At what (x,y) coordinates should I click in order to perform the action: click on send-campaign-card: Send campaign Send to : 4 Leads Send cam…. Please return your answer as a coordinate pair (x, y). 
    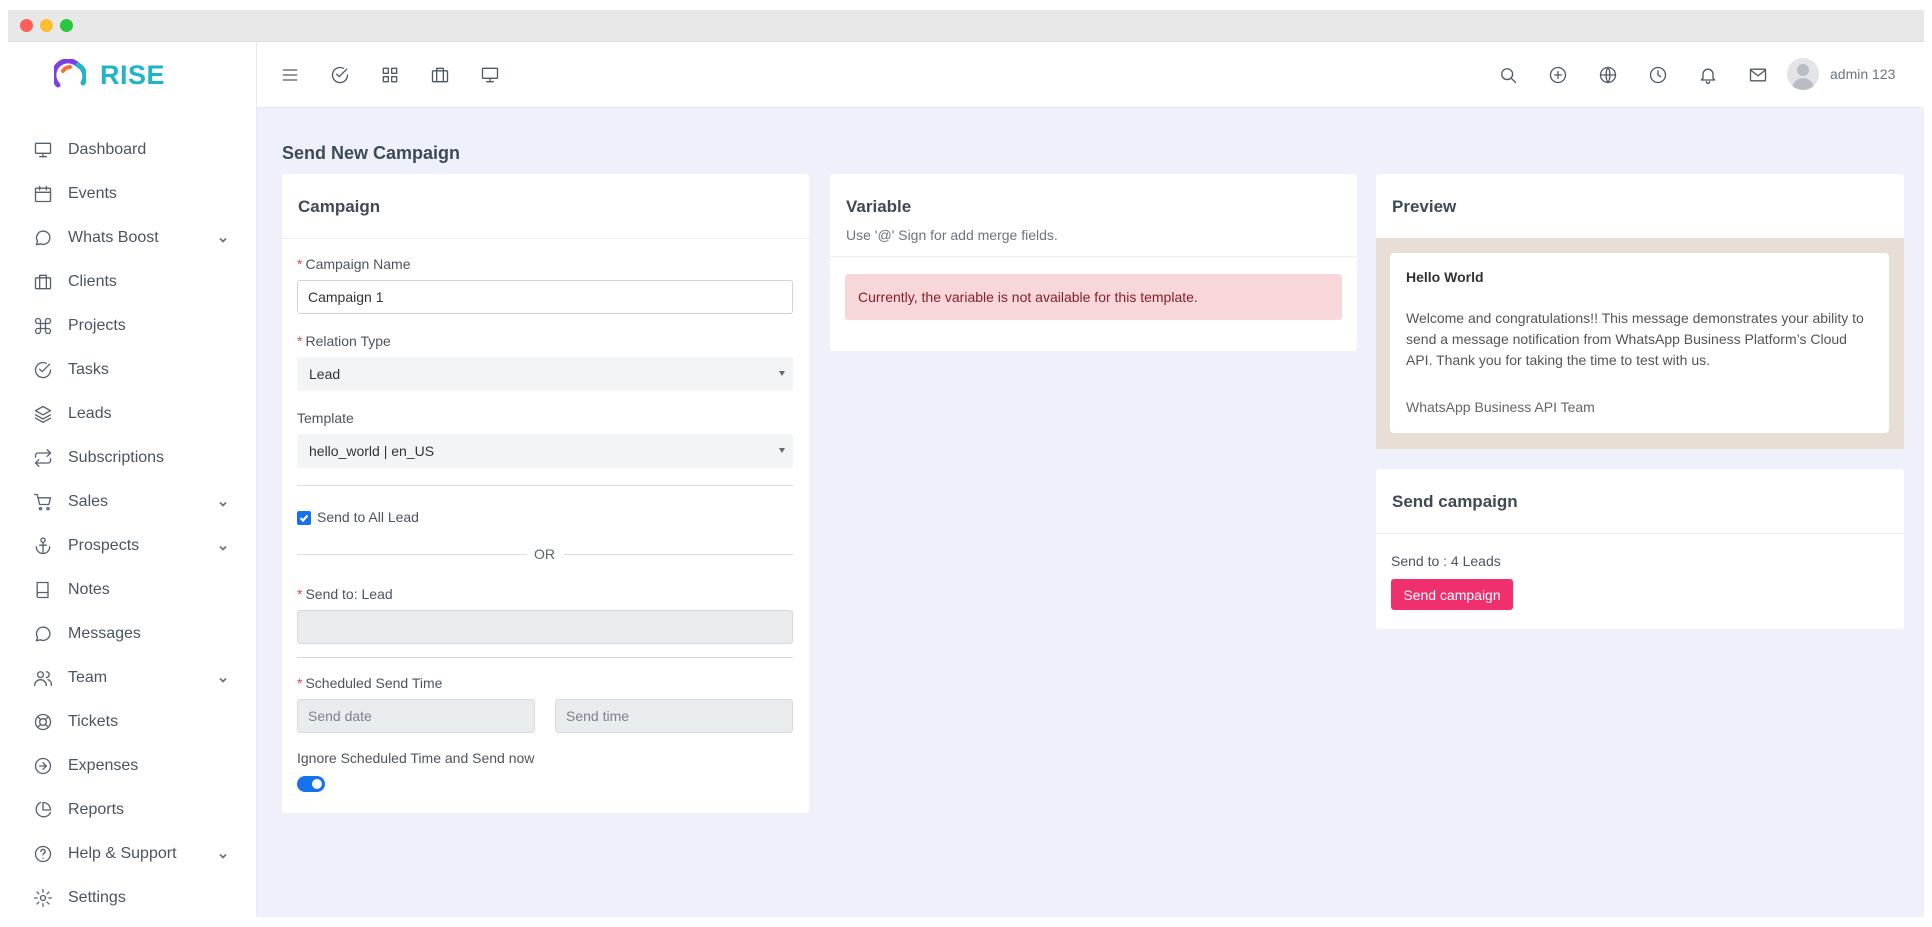
    Looking at the image, I should click on (1640, 549).